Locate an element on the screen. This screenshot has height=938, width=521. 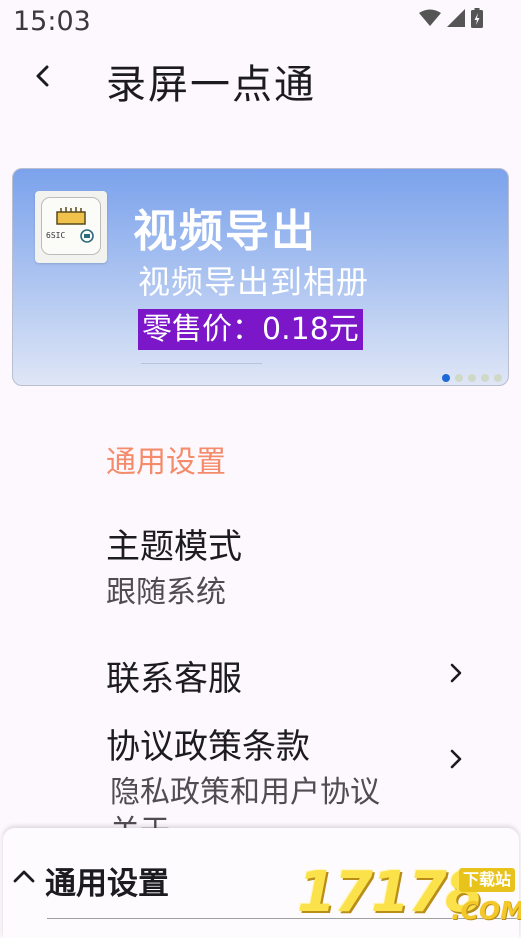
banner-page-indicator is located at coordinates (472, 378).